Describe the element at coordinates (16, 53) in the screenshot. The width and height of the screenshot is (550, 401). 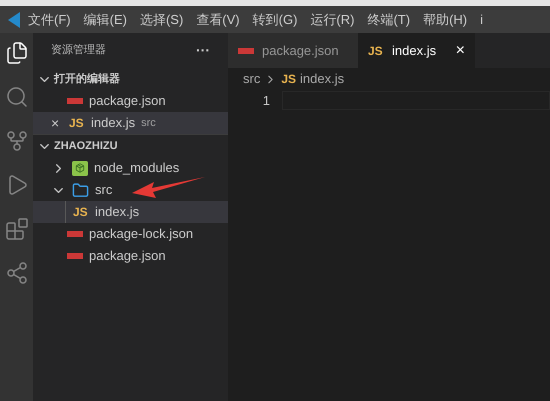
I see `files-icon` at that location.